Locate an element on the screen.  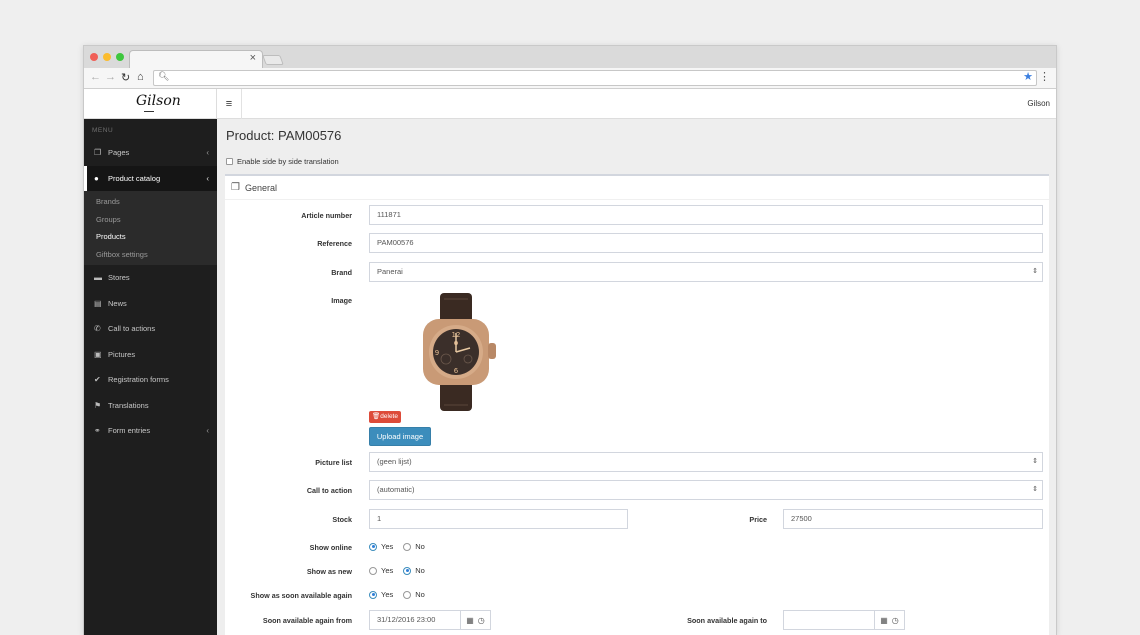
select-arrow-icon: ⇕ is located at coordinates (1035, 489).